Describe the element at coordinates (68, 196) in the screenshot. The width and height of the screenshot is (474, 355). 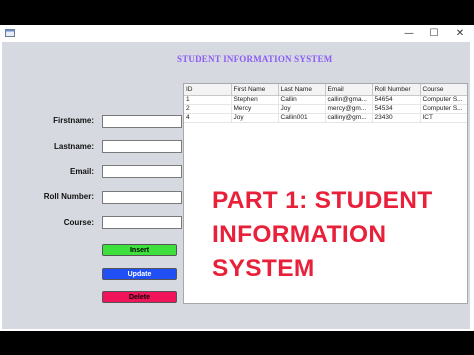
I see `roll-number-label: Roll Number:` at that location.